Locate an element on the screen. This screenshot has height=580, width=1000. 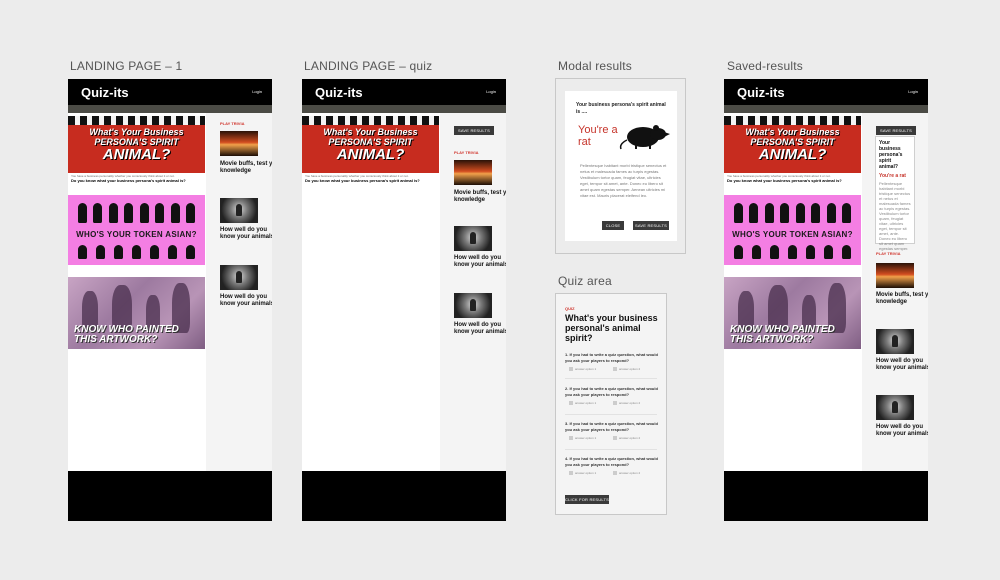
close-button: CLOSE is located at coordinates (613, 225).